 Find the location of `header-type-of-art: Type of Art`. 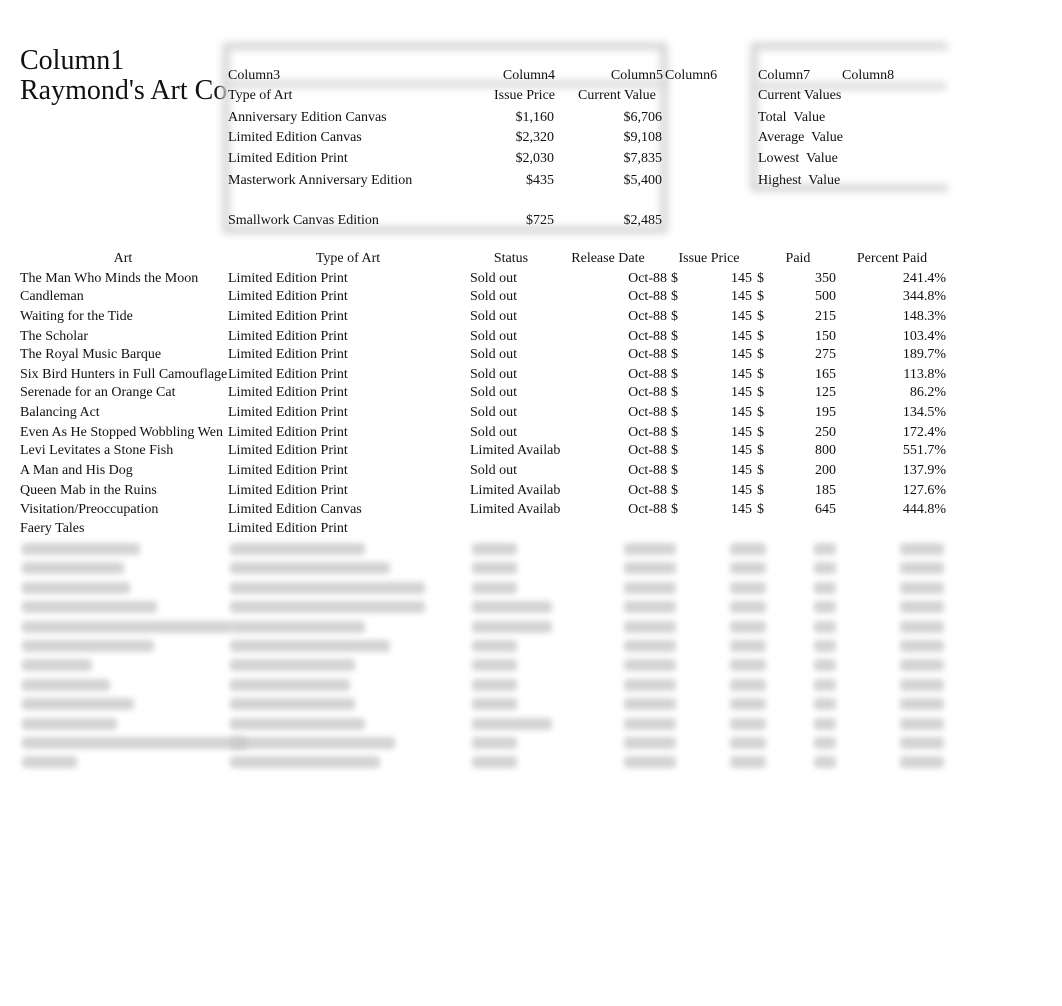

header-type-of-art: Type of Art is located at coordinates (348, 258).